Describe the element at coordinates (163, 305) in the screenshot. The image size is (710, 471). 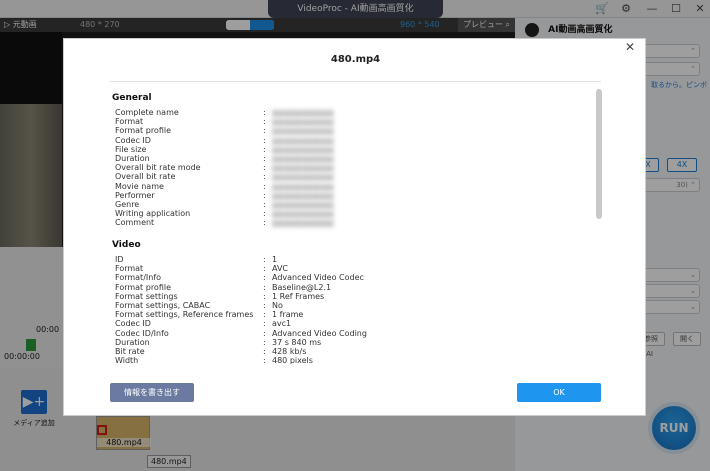
I see `info-key: Format settings, CABAC` at that location.